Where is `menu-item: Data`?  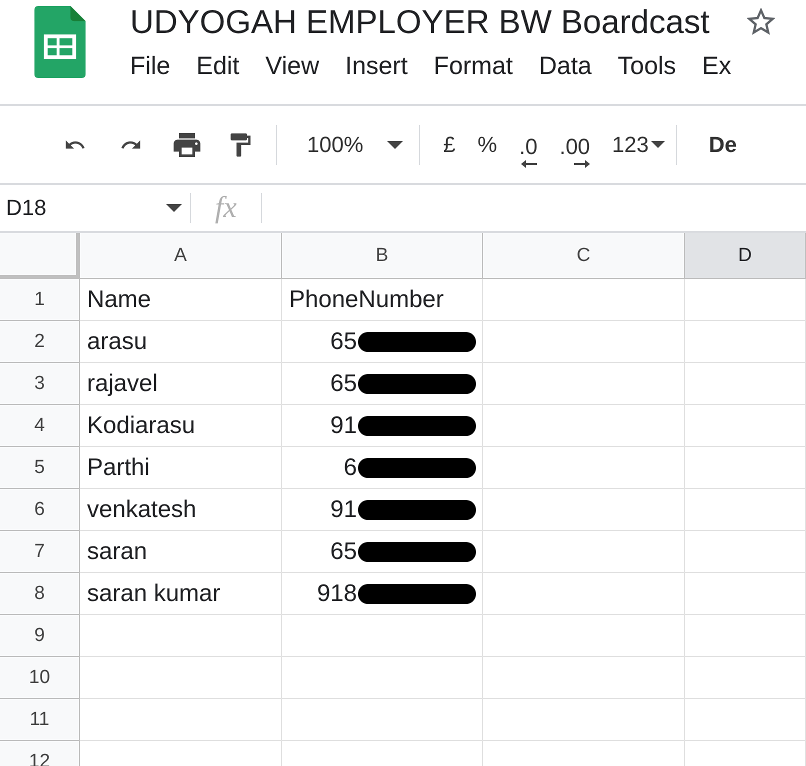
menu-item: Data is located at coordinates (565, 66).